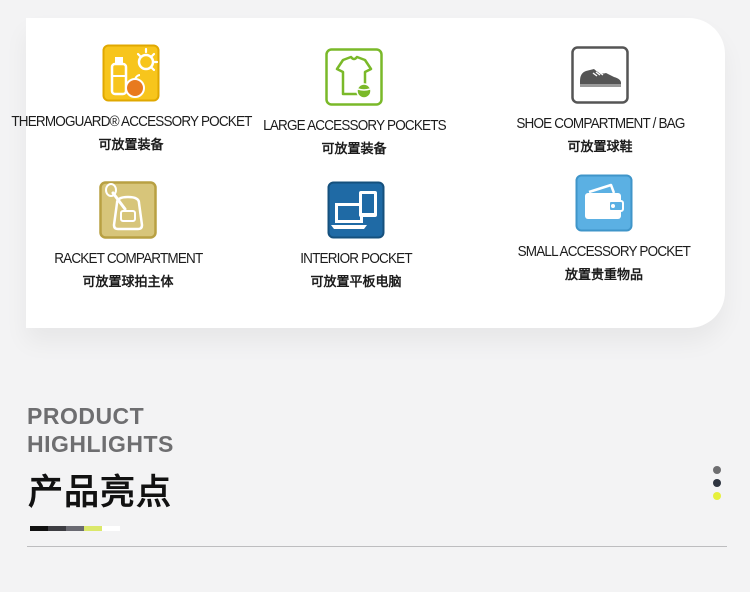  What do you see at coordinates (128, 282) in the screenshot?
I see `feature-label-cn: 可放置球拍主体` at bounding box center [128, 282].